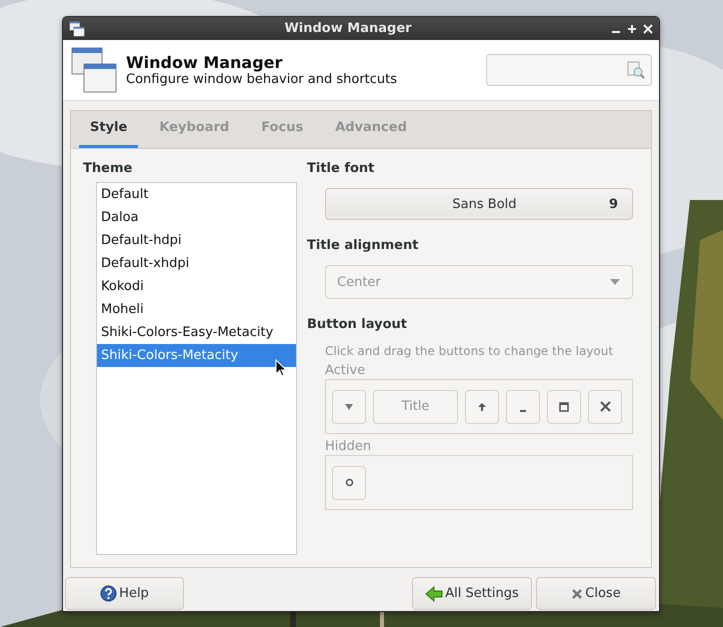 The height and width of the screenshot is (627, 723). Describe the element at coordinates (363, 245) in the screenshot. I see `title-alignment-label: Title alignment` at that location.